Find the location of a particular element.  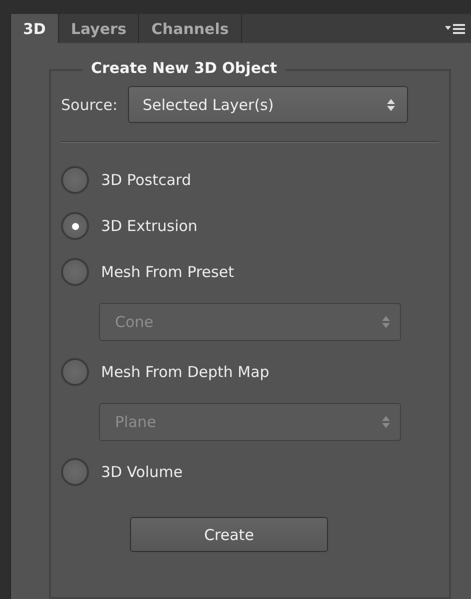

group-title: Create New 3D Object is located at coordinates (184, 68).